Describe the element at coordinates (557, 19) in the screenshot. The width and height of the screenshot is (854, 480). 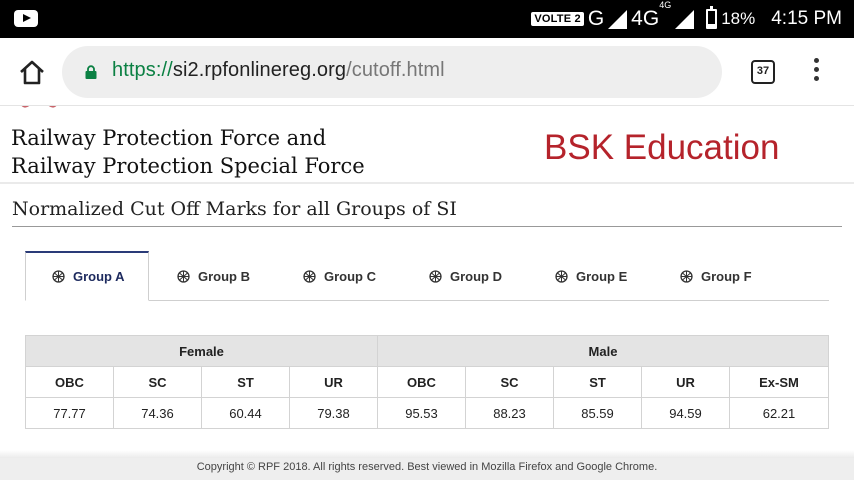
I see `volte-badge: VOLTE 2` at that location.